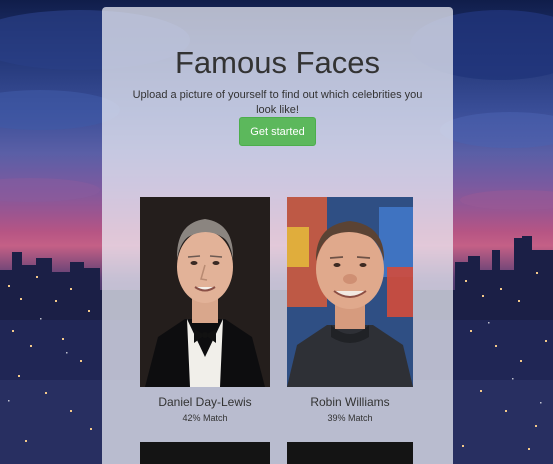 This screenshot has height=464, width=553. What do you see at coordinates (277, 131) in the screenshot?
I see `get-started-button: Get started` at bounding box center [277, 131].